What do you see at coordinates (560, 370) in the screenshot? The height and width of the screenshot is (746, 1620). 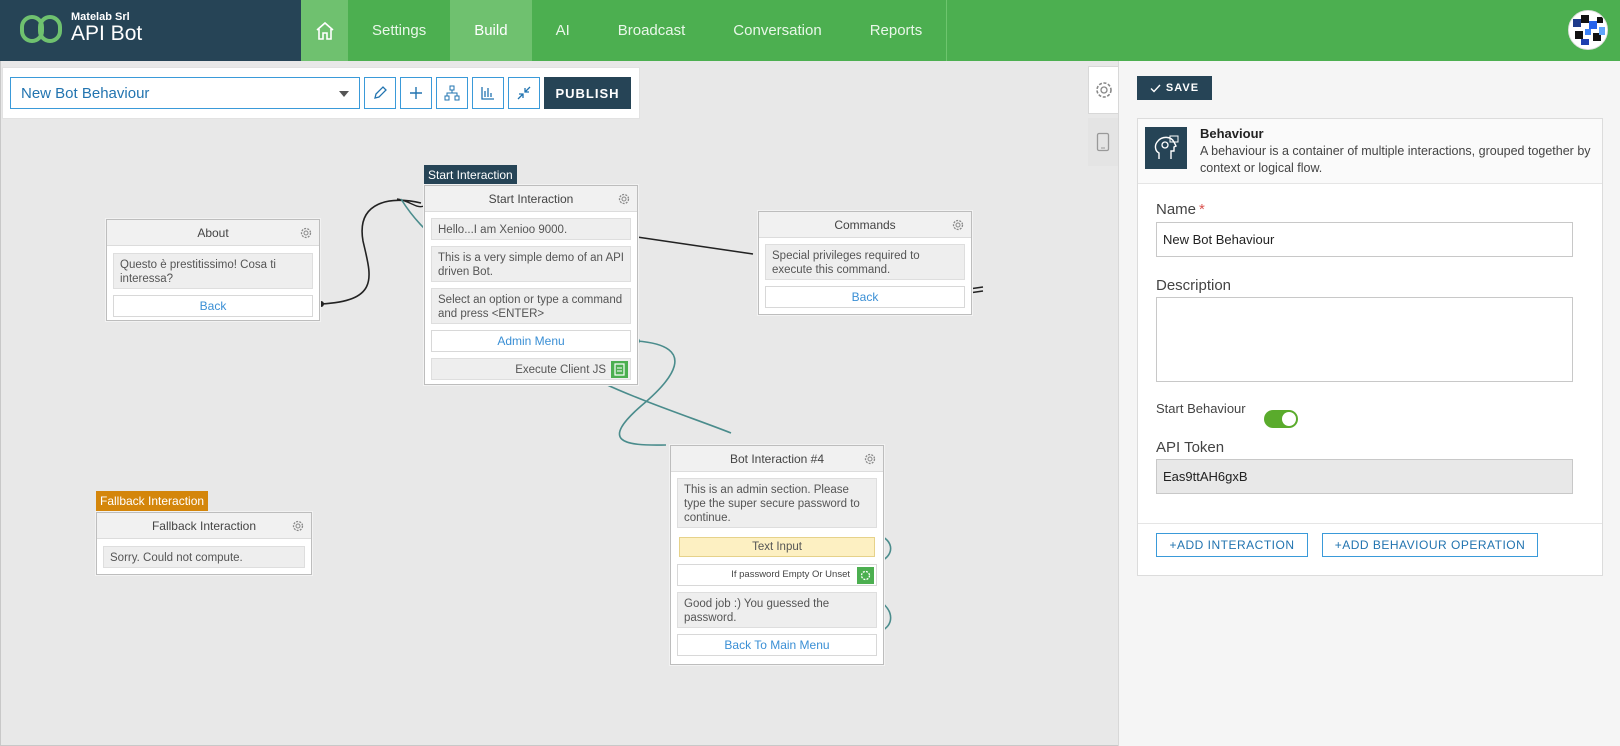 I see `action-label: Execute Client JS` at bounding box center [560, 370].